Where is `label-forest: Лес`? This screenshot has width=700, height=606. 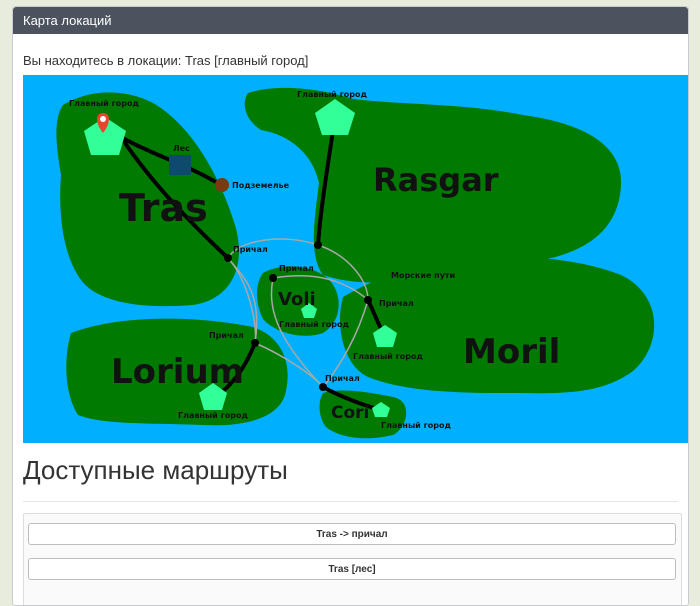 label-forest: Лес is located at coordinates (181, 148).